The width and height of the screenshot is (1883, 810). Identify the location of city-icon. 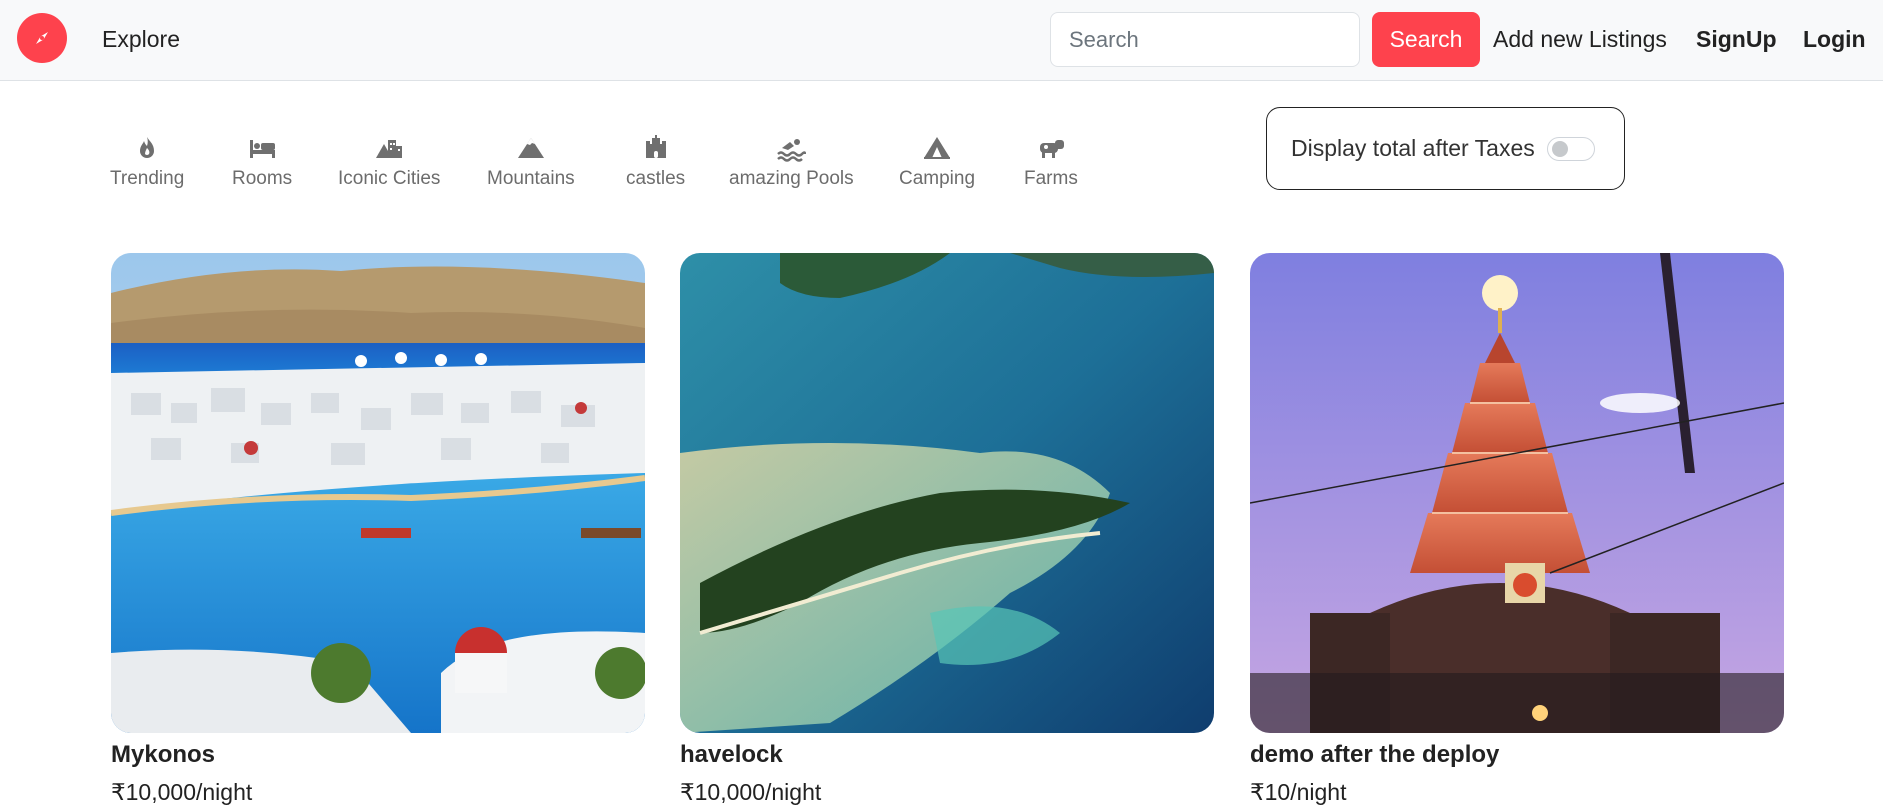
(389, 148).